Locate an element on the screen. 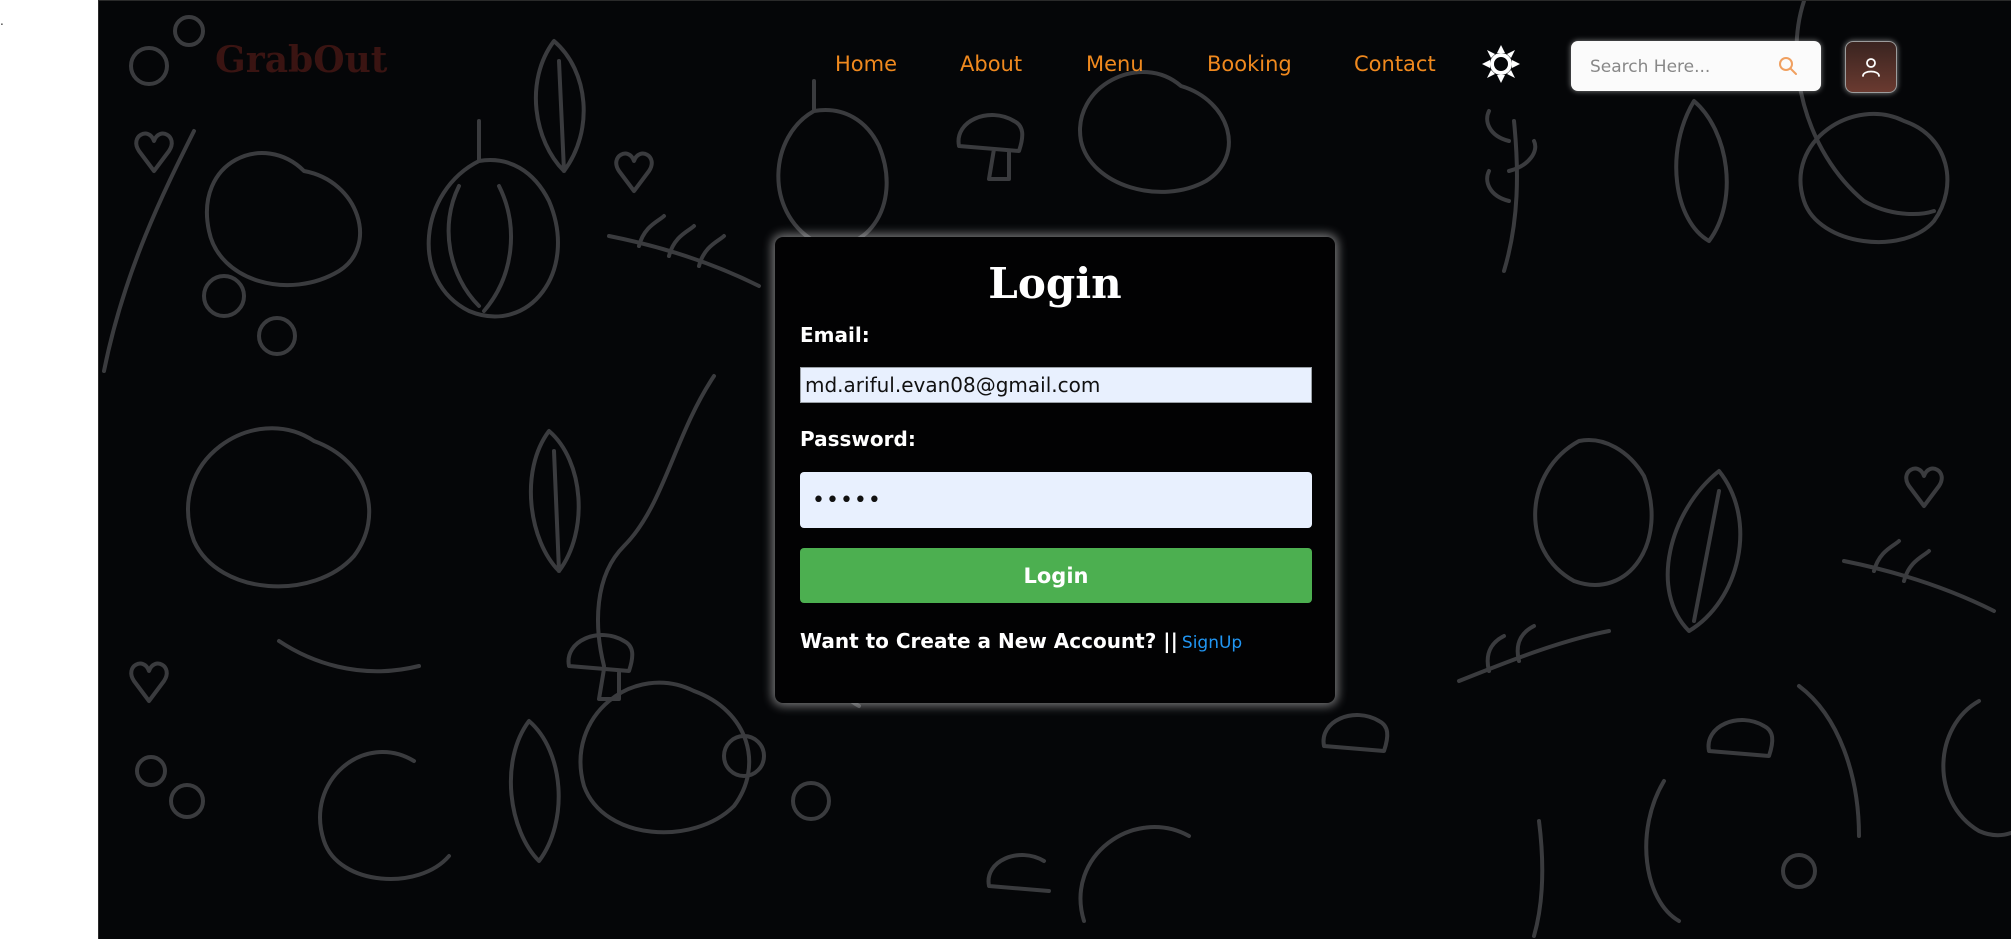 This screenshot has height=939, width=2011. sun-icon is located at coordinates (1501, 64).